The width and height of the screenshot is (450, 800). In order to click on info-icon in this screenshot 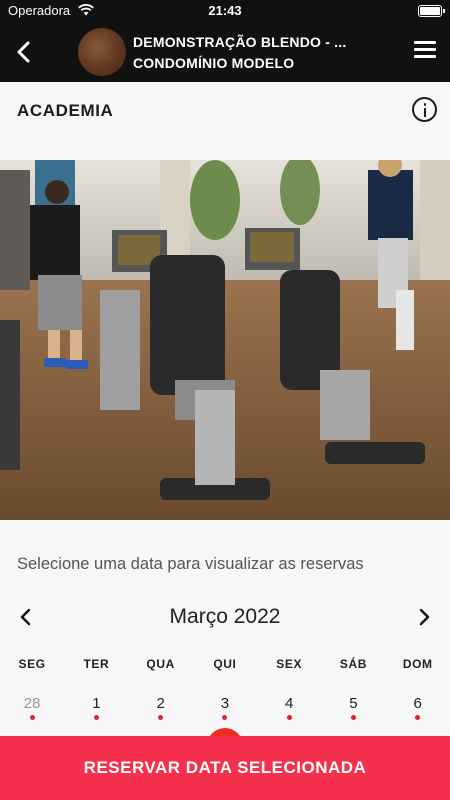, I will do `click(424, 109)`.